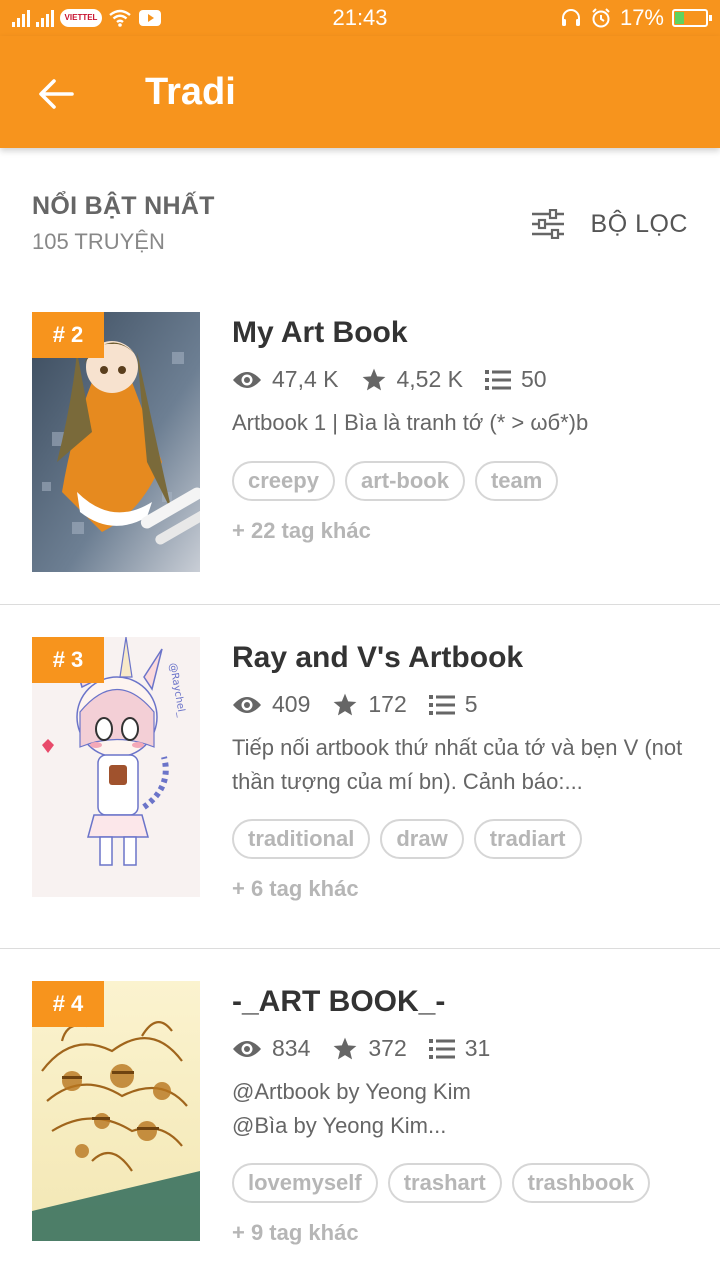 This screenshot has height=1280, width=720. I want to click on reads-count: 834, so click(291, 1048).